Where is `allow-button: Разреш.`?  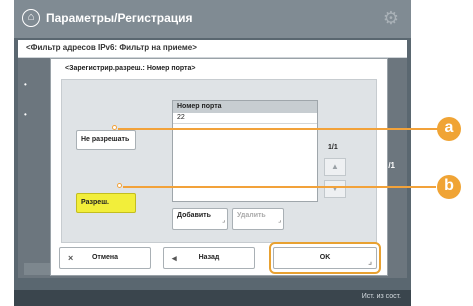
allow-button: Разреш. is located at coordinates (106, 203).